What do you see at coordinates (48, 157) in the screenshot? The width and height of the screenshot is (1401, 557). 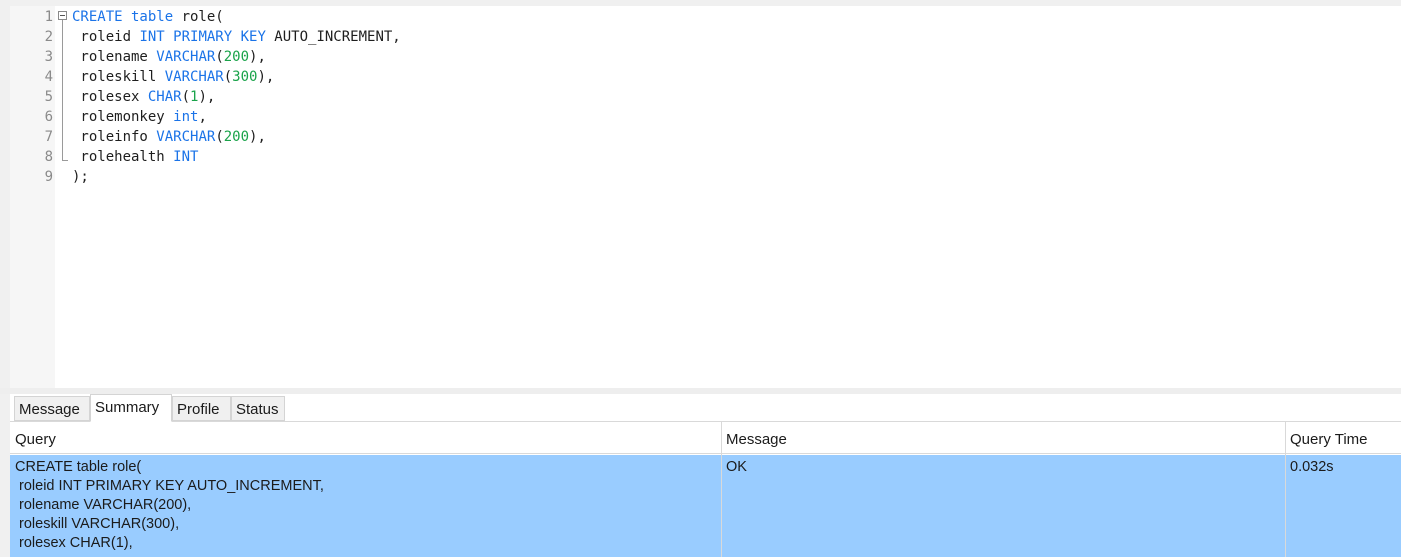 I see `line-number: 8` at bounding box center [48, 157].